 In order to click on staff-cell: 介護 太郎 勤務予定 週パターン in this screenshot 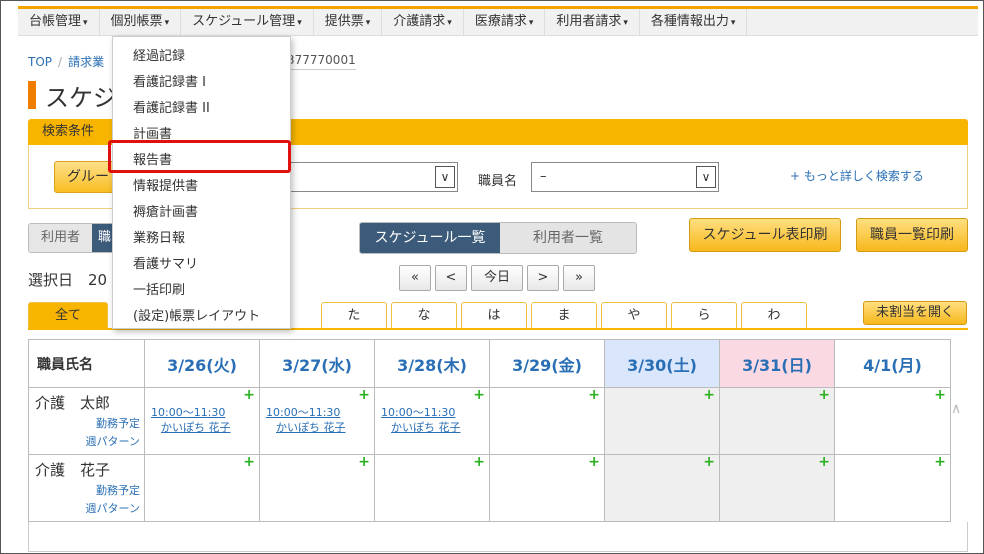, I will do `click(86, 421)`.